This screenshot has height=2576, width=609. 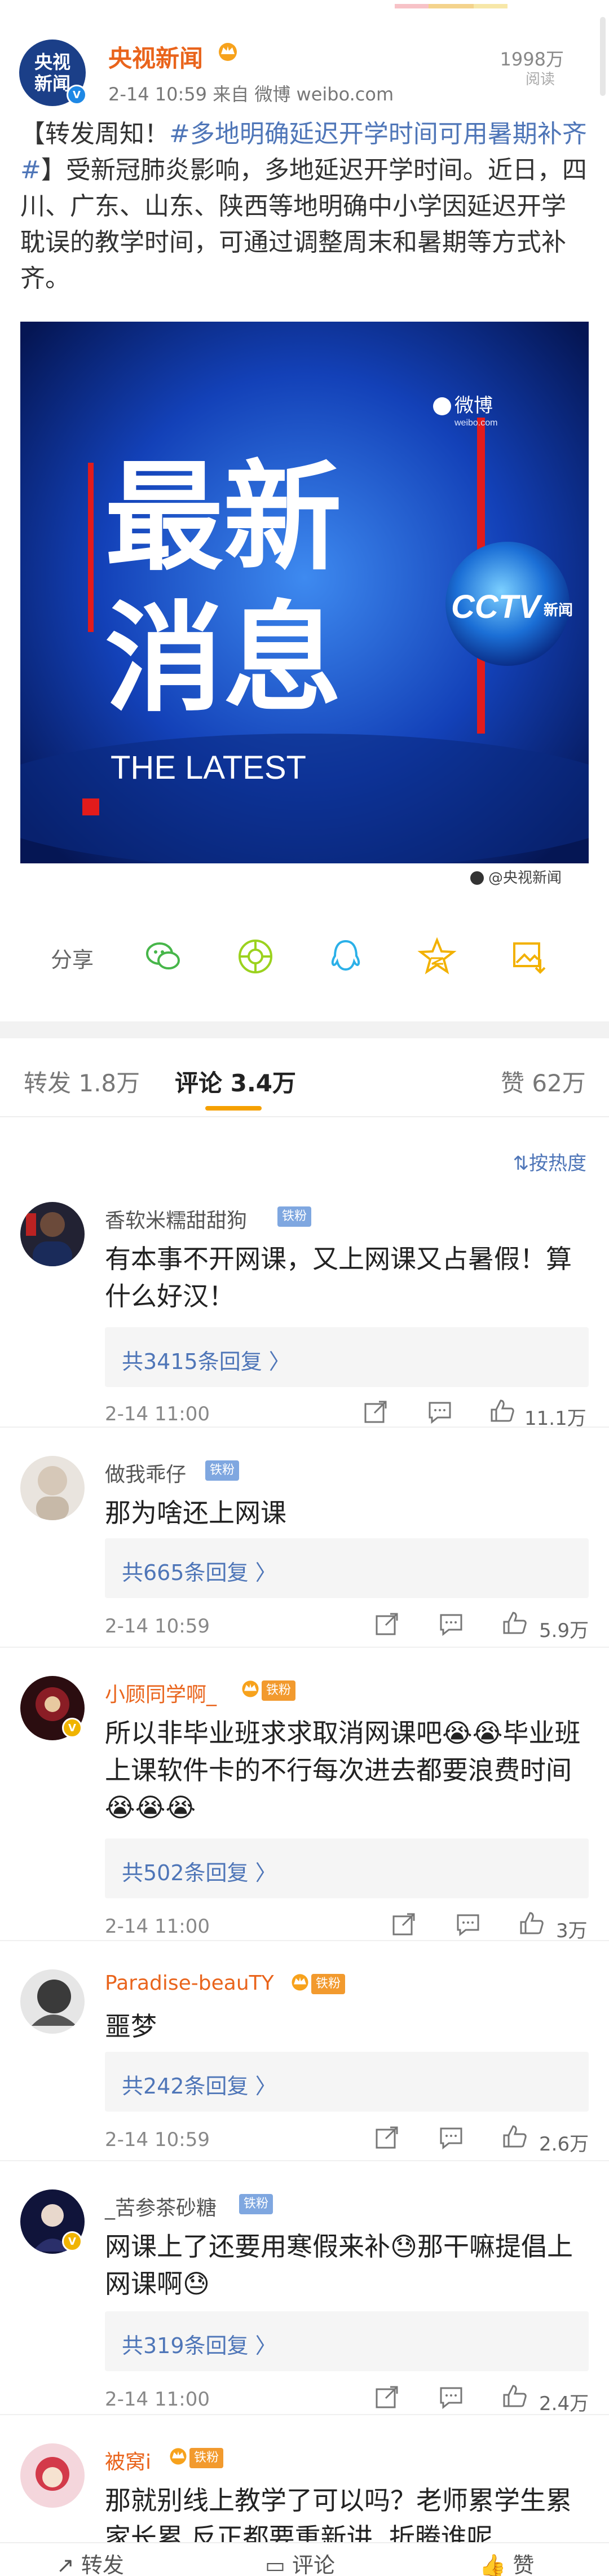 What do you see at coordinates (223, 518) in the screenshot?
I see `headline-line1: 最新` at bounding box center [223, 518].